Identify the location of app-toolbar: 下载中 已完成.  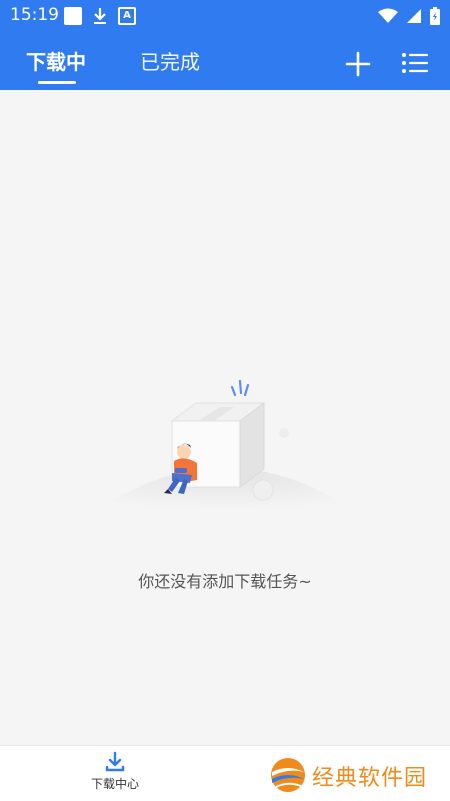
(225, 61).